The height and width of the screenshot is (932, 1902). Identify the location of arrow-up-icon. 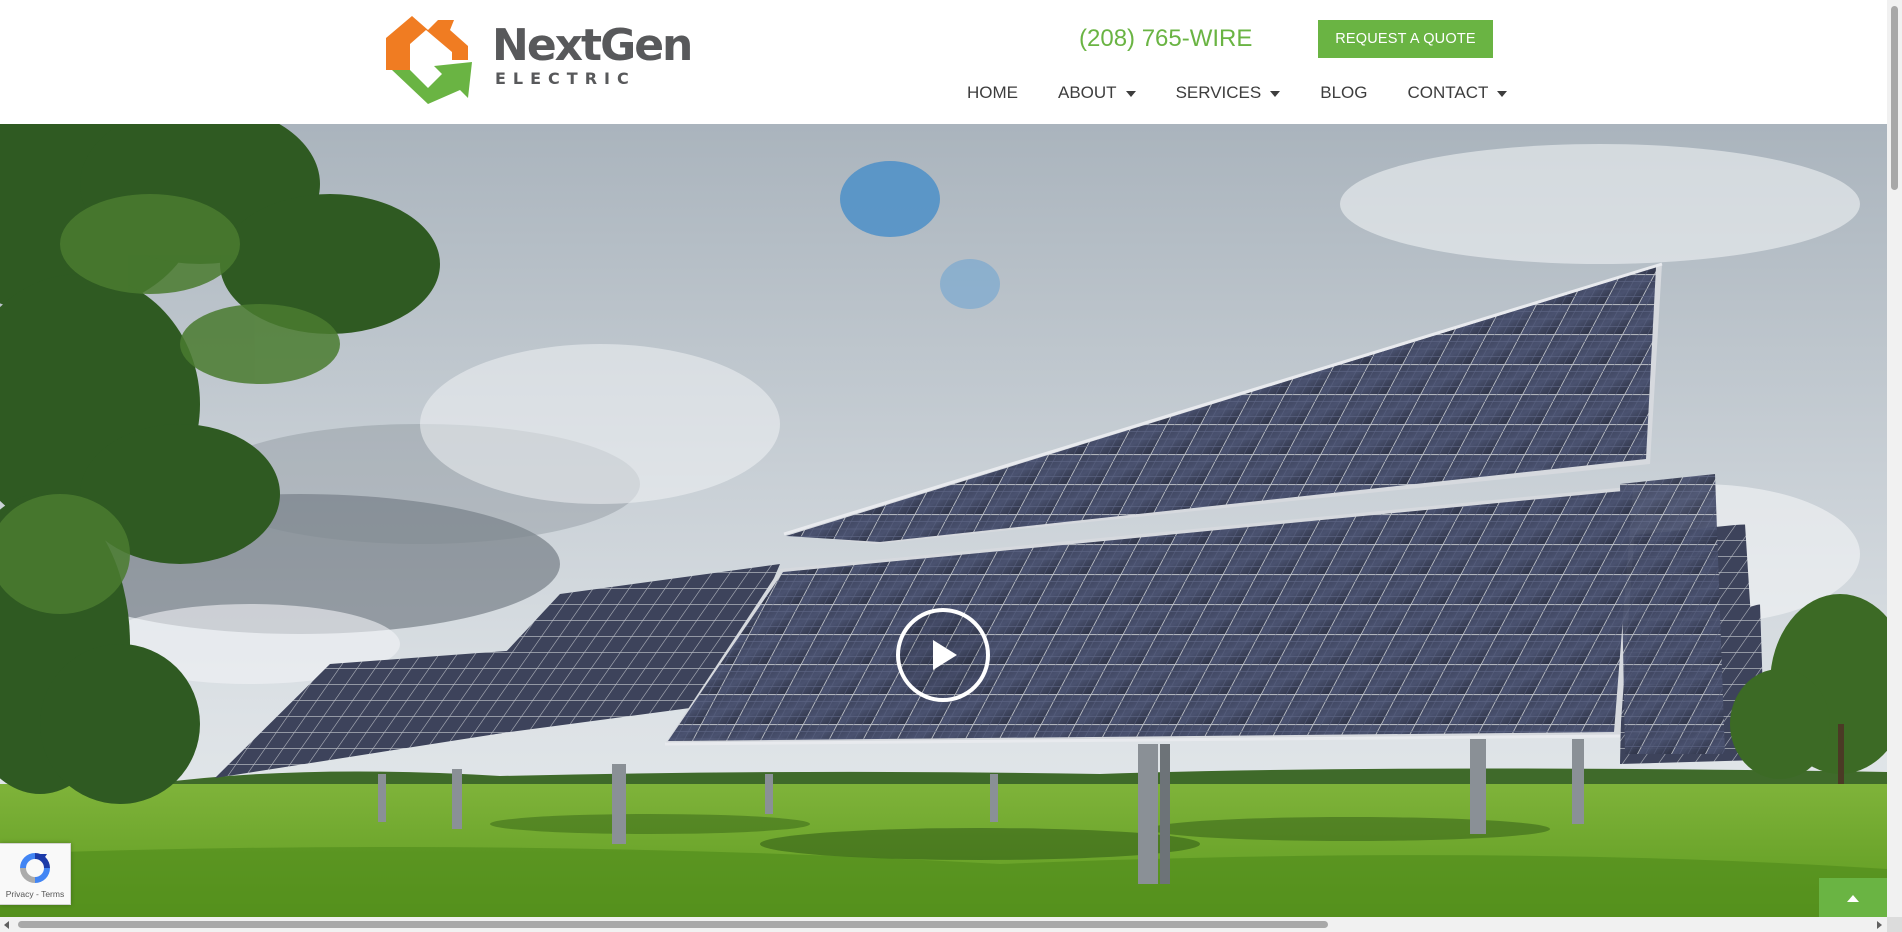
(1853, 898).